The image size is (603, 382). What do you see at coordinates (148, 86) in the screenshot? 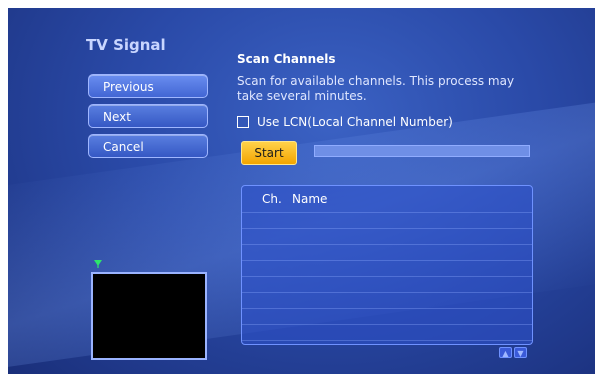
I see `previous-button: Previous` at bounding box center [148, 86].